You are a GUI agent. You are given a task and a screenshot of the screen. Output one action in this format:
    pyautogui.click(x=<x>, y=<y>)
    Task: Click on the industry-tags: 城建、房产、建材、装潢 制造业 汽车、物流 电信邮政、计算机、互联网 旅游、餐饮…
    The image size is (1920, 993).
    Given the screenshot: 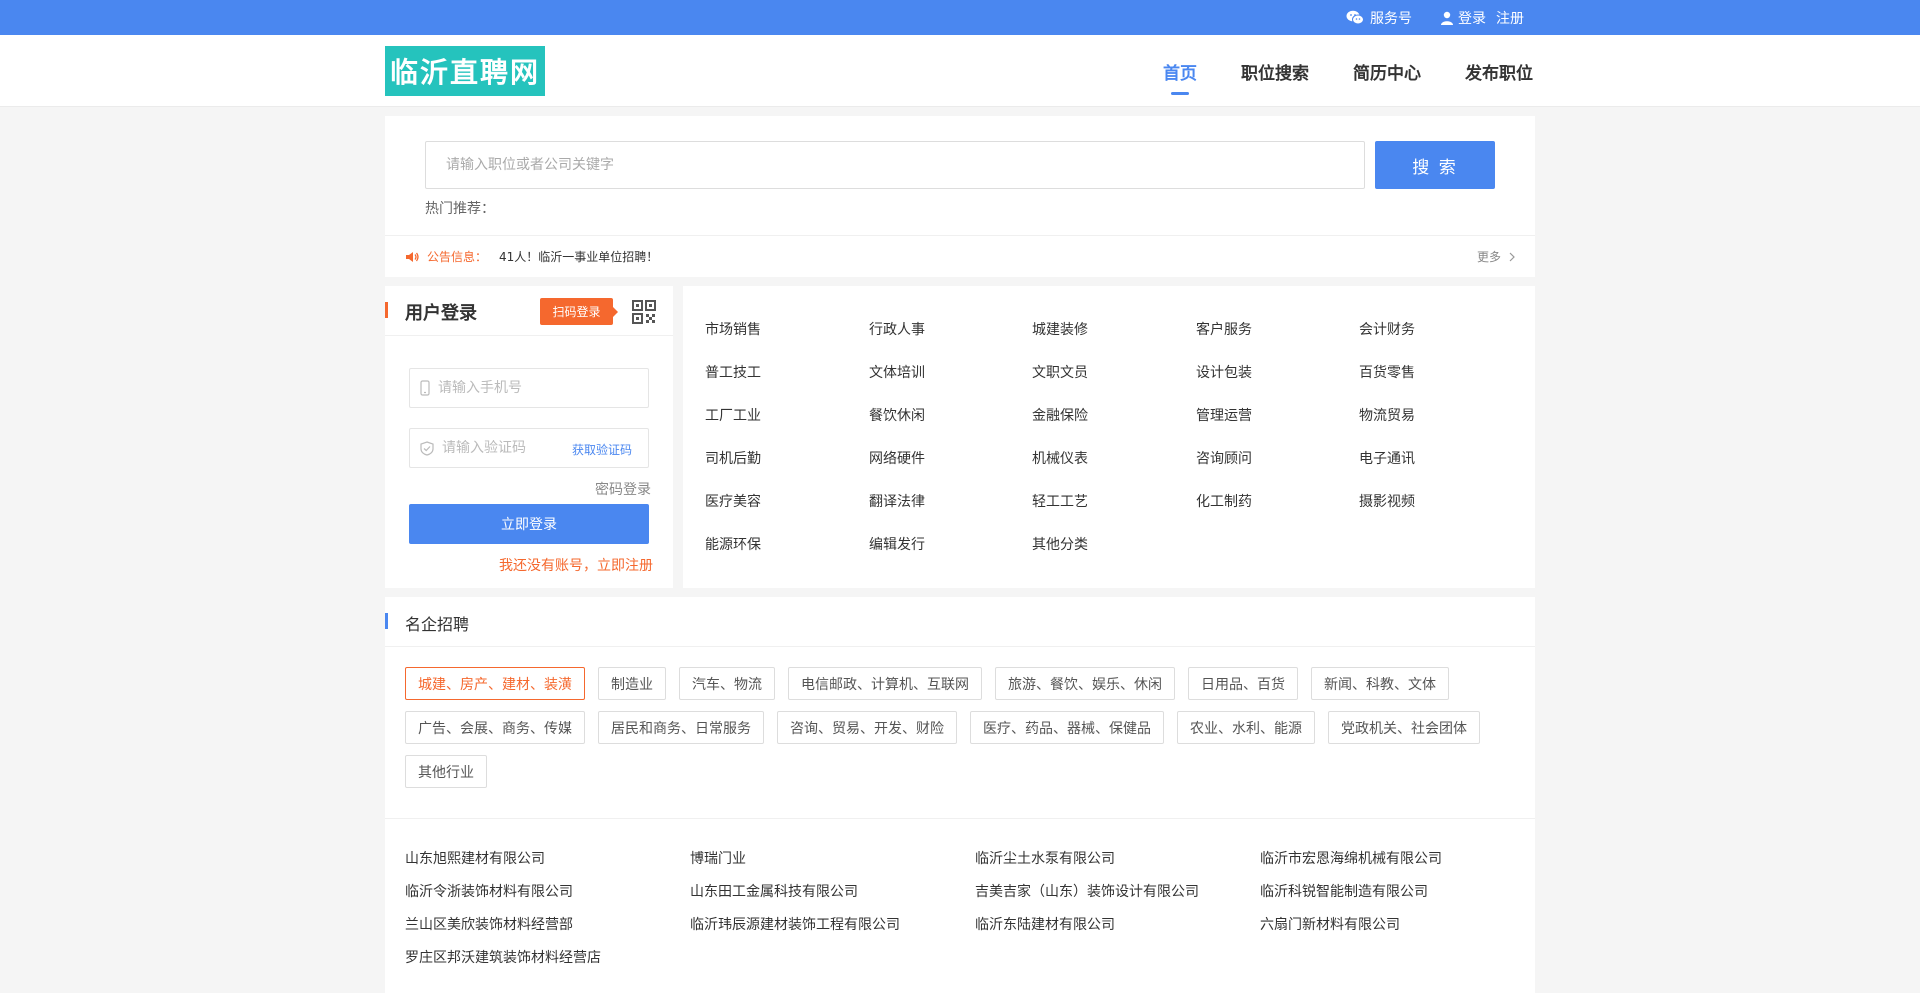 What is the action you would take?
    pyautogui.click(x=960, y=727)
    